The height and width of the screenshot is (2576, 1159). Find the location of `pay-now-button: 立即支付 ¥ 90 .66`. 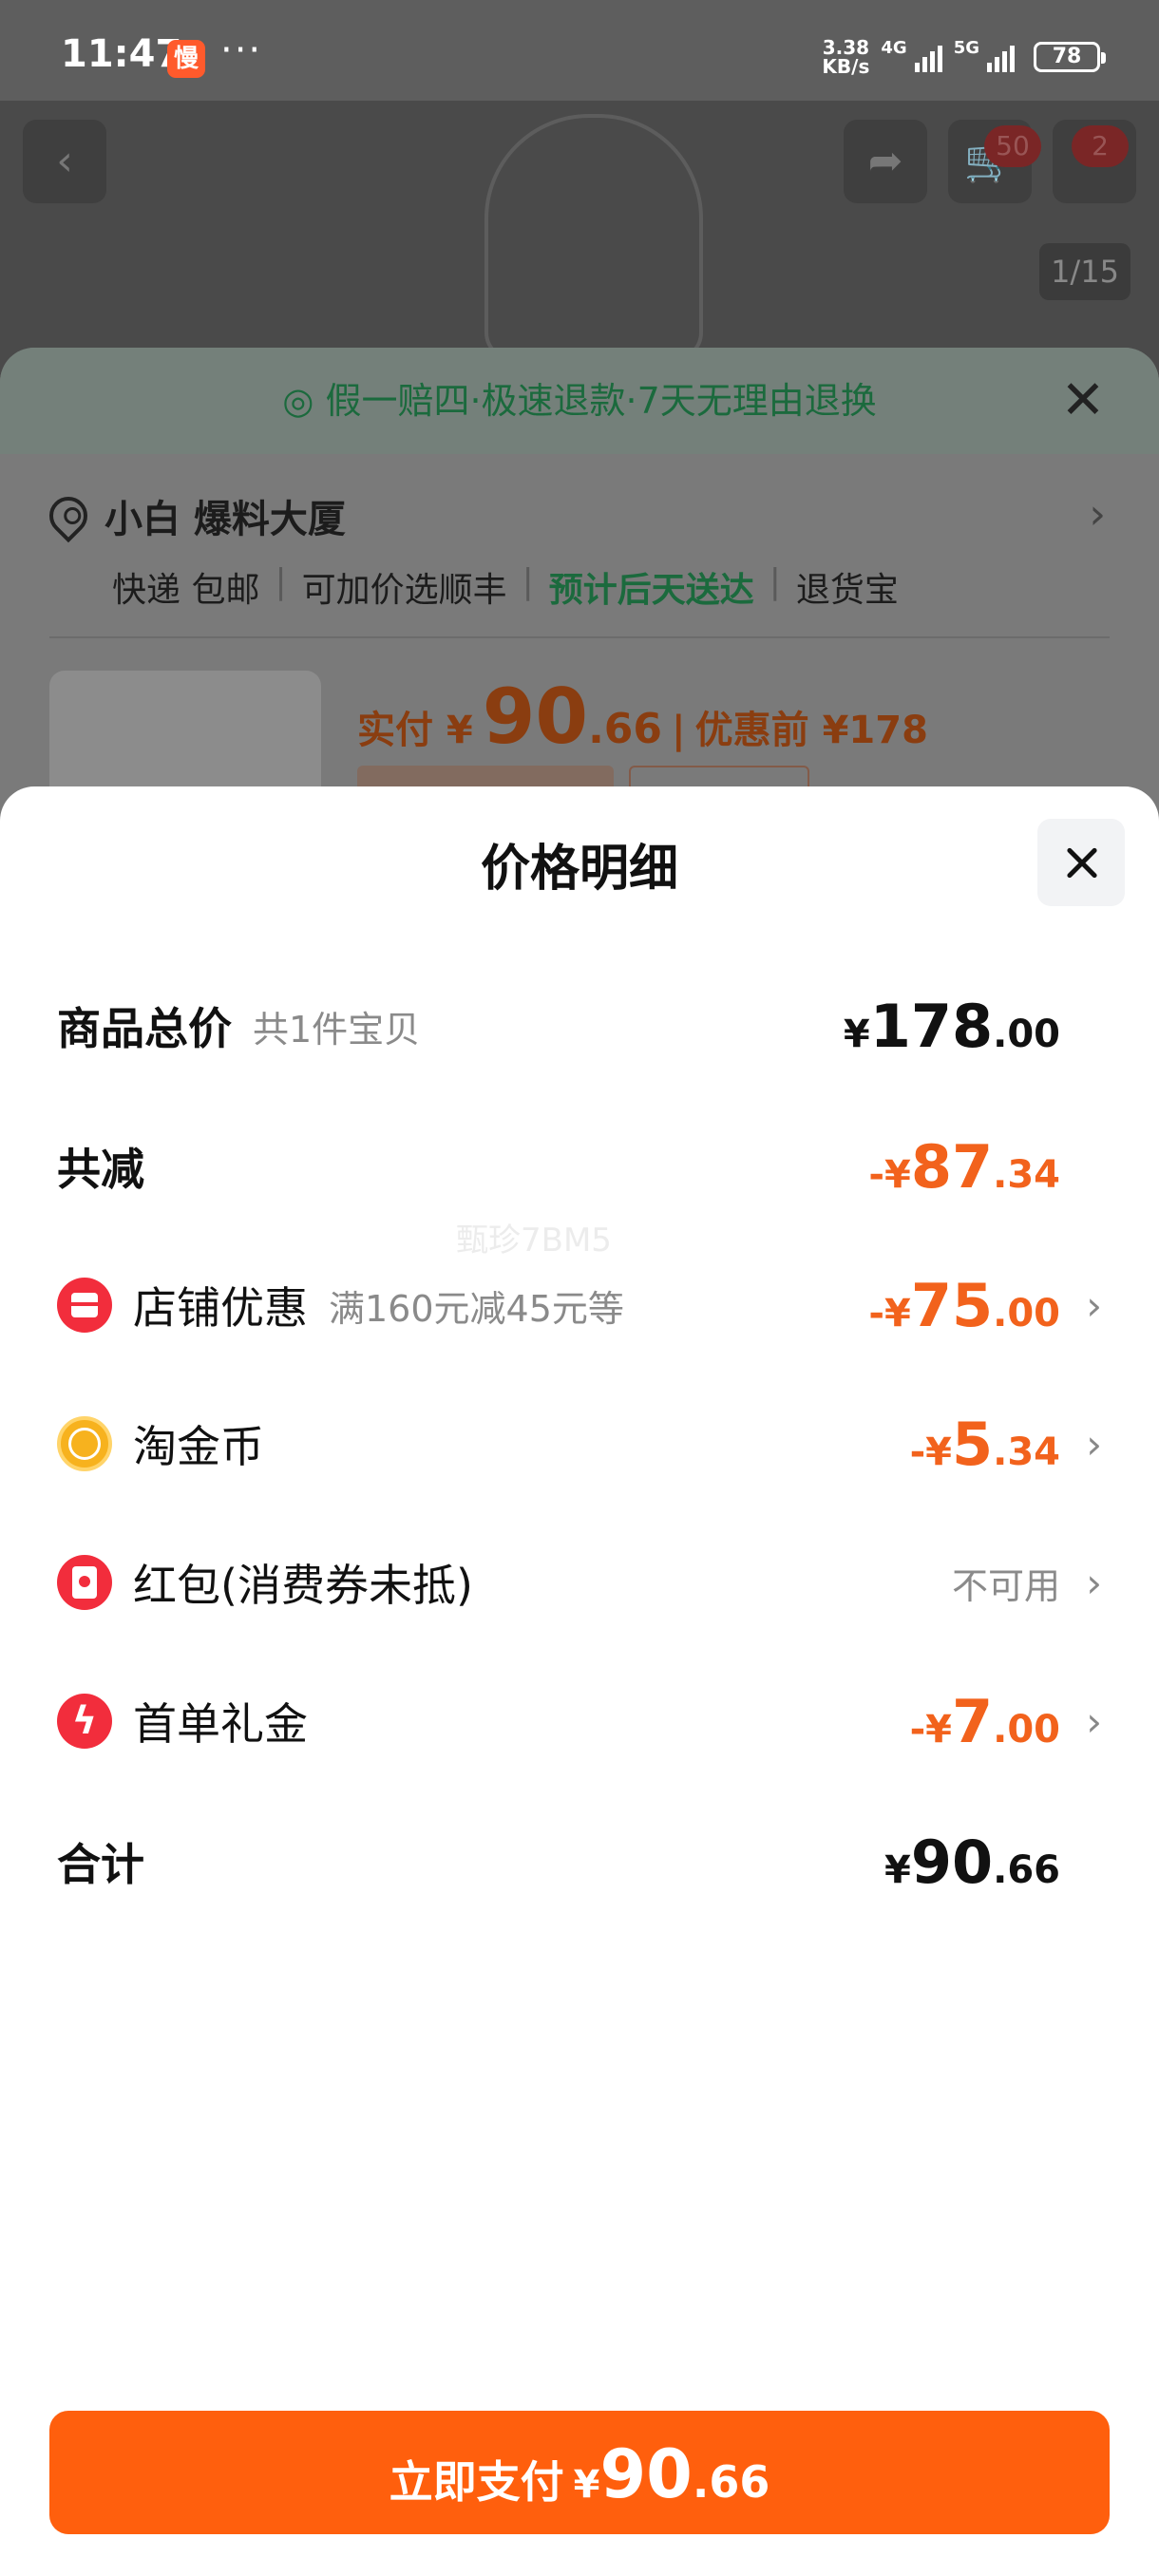

pay-now-button: 立即支付 ¥ 90 .66 is located at coordinates (579, 2472).